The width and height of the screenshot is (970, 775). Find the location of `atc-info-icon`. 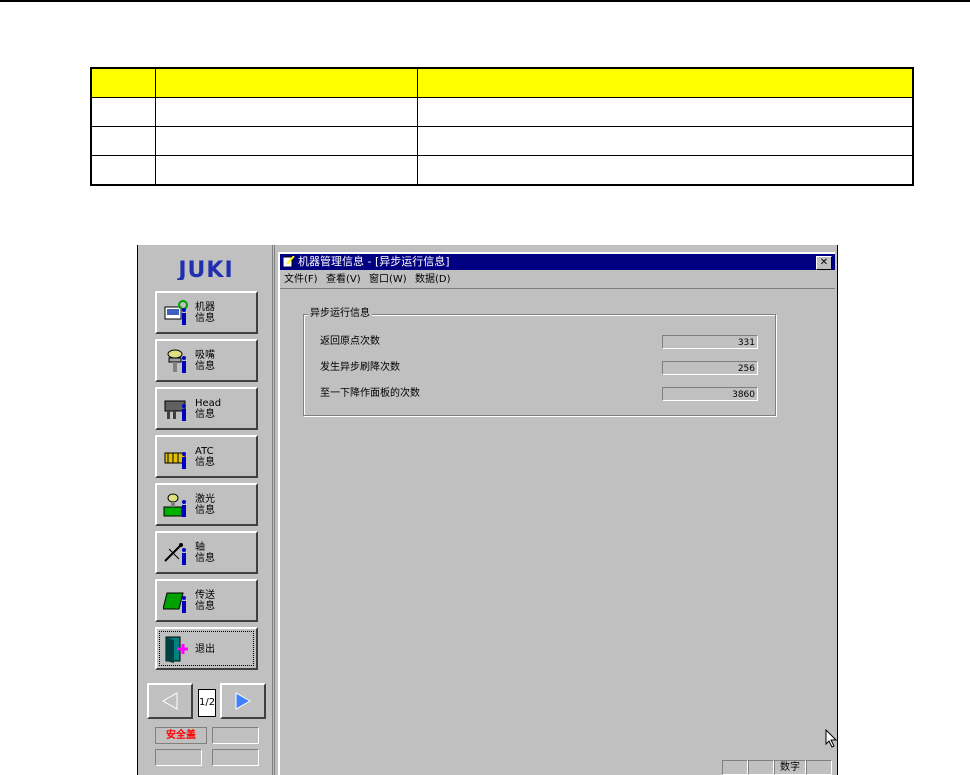

atc-info-icon is located at coordinates (175, 460).